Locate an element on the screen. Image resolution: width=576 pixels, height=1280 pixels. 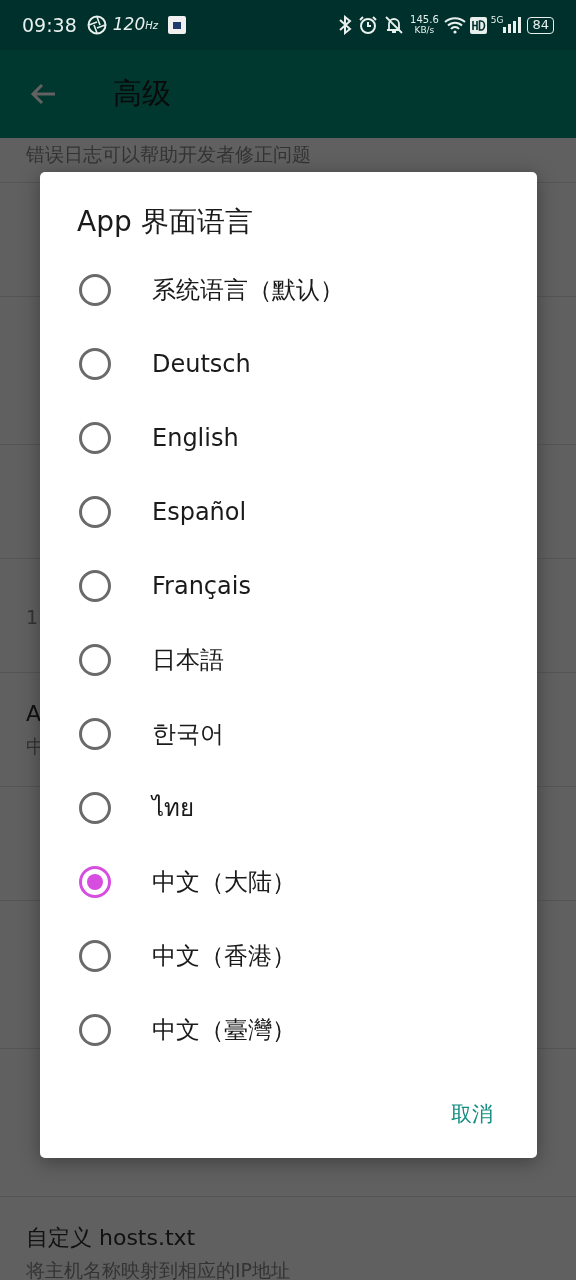
language-option: 日本語 is located at coordinates (288, 660).